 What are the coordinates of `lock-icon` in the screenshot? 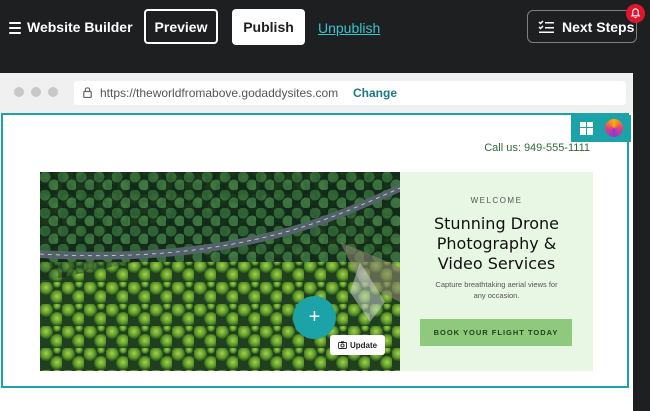 It's located at (87, 92).